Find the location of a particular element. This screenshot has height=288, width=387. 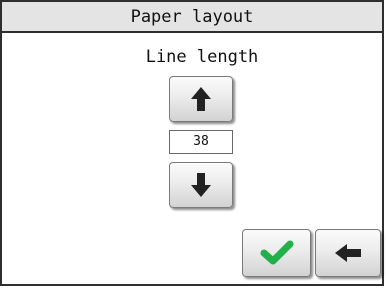

title-bar: Paper layout is located at coordinates (192, 17).